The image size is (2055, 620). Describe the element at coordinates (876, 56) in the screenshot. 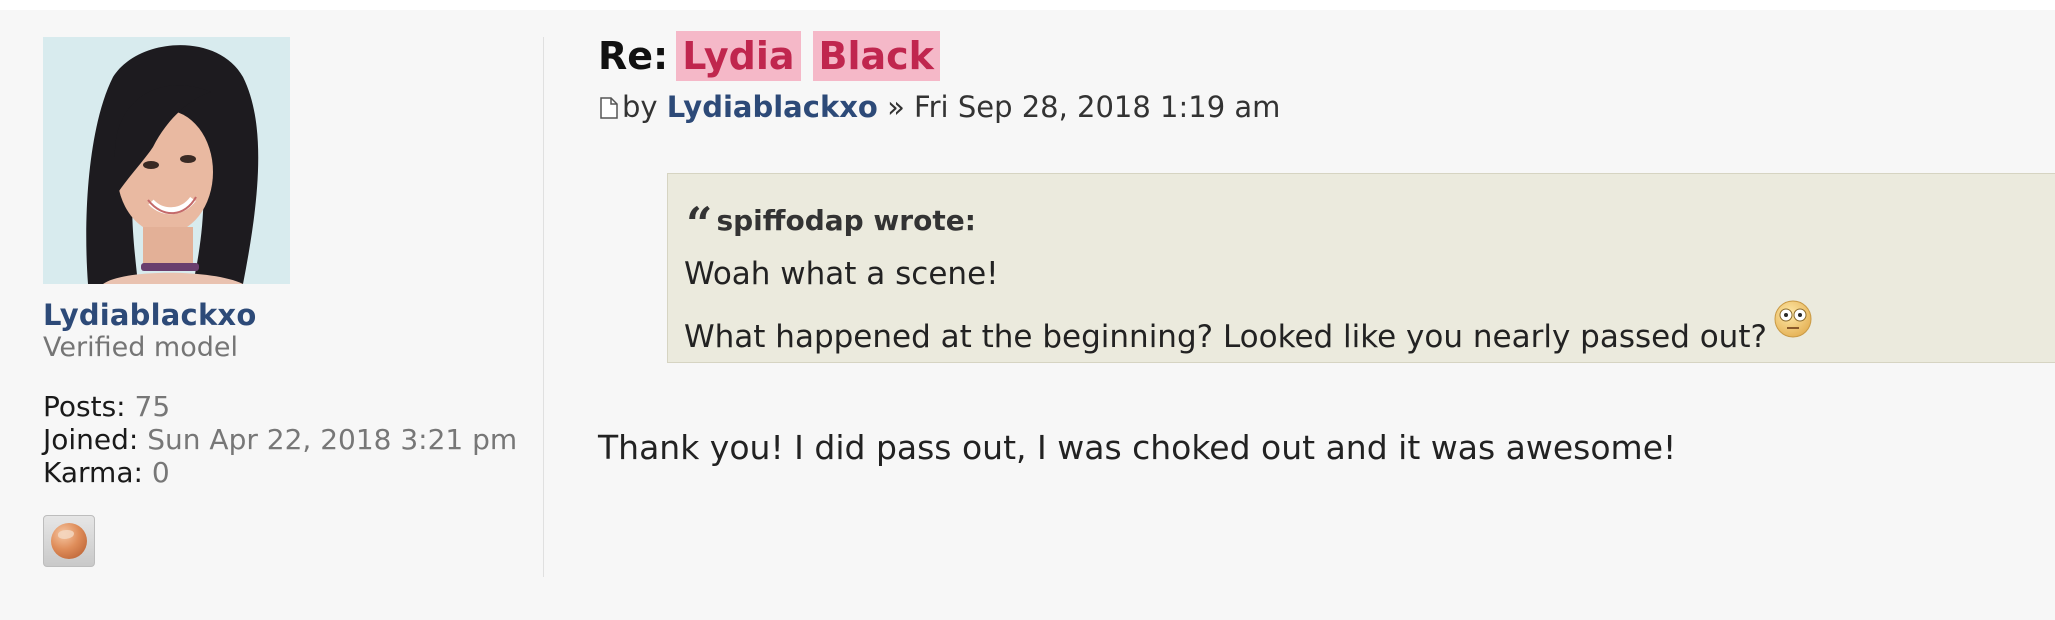

I see `title-highlight-word: Black` at that location.